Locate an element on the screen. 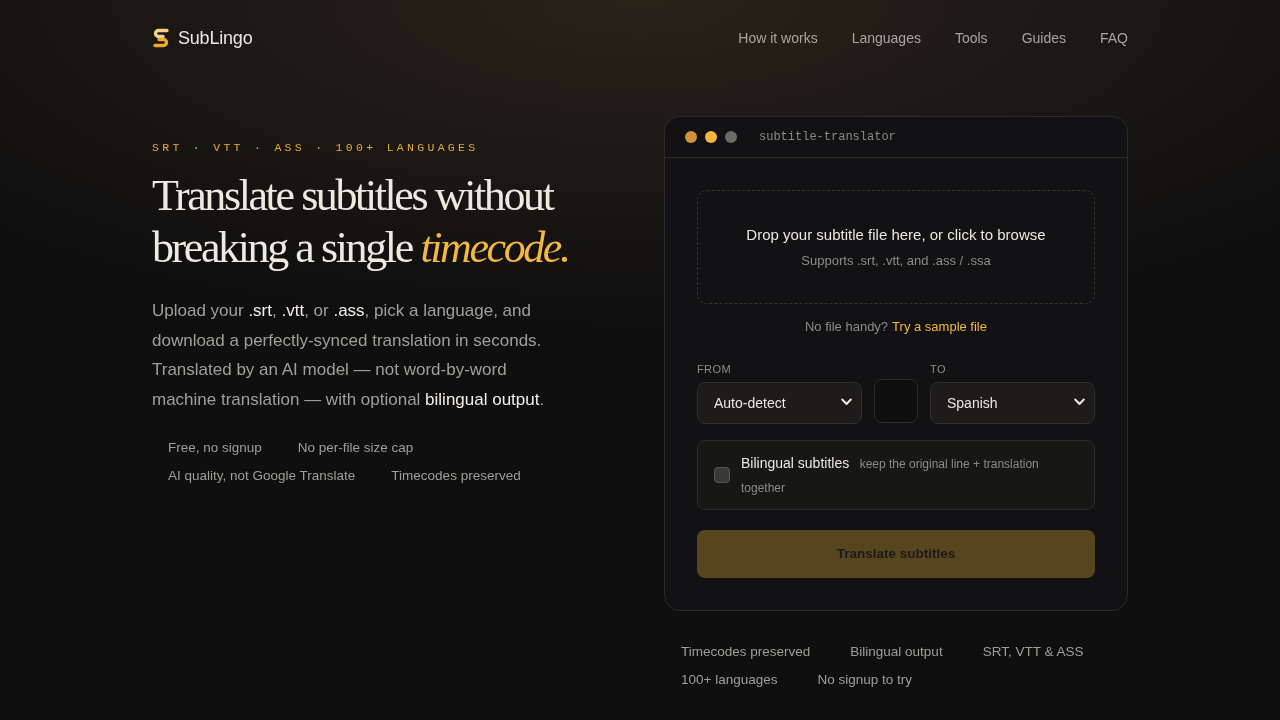 The width and height of the screenshot is (1280, 720). source-language-select: Auto-detect is located at coordinates (779, 403).